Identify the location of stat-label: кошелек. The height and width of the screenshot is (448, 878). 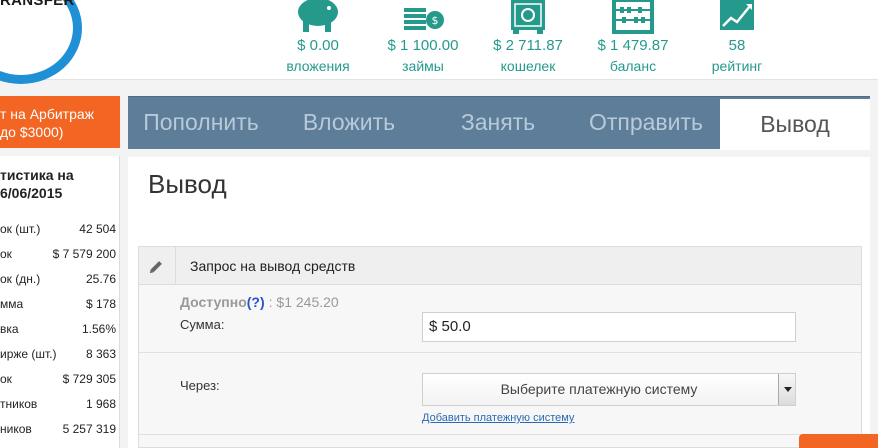
(528, 66).